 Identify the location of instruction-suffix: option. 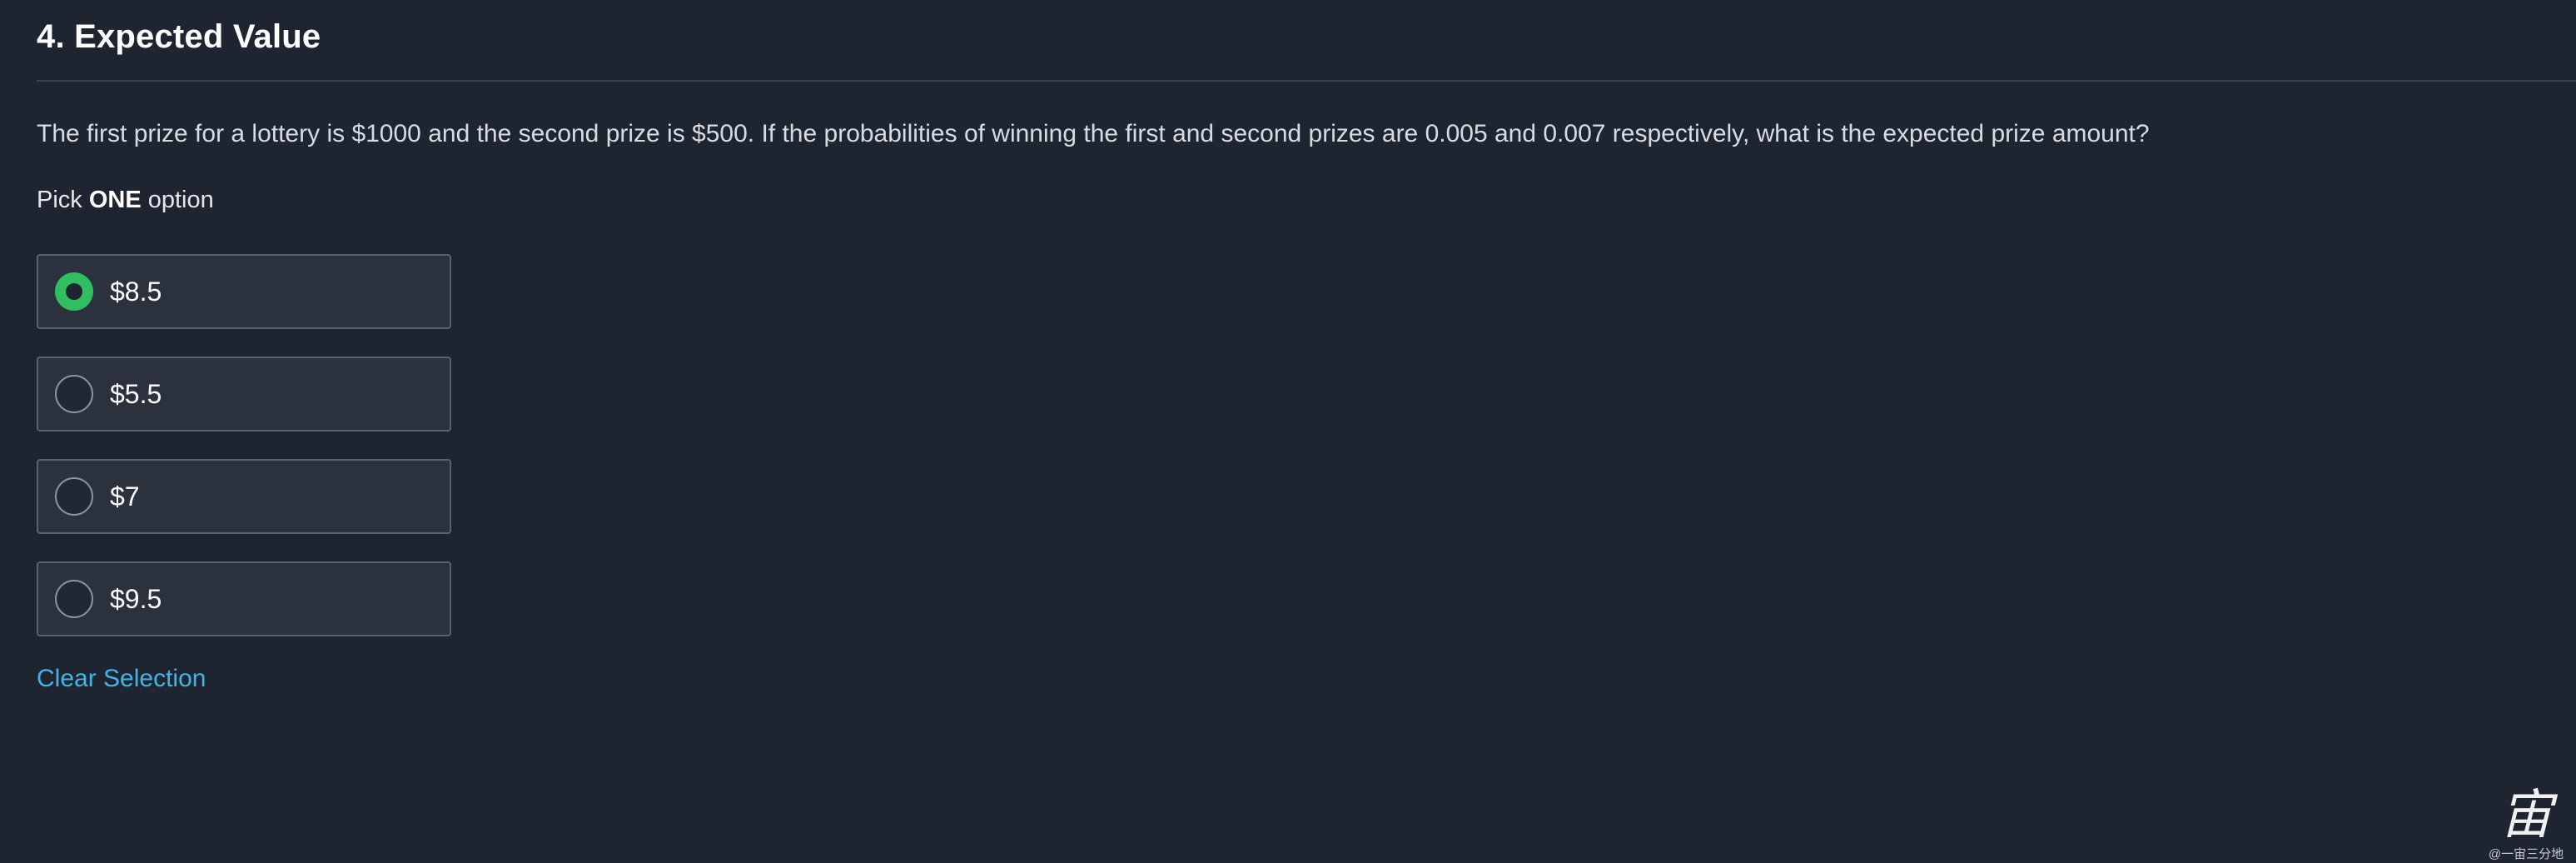
(177, 200).